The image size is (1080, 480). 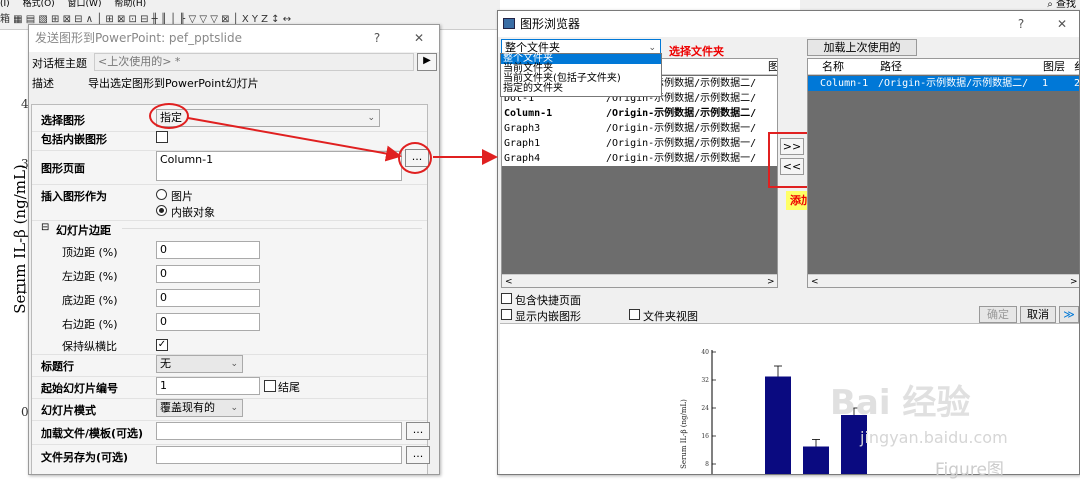 What do you see at coordinates (696, 51) in the screenshot?
I see `select-folder-note: 选择文件夹` at bounding box center [696, 51].